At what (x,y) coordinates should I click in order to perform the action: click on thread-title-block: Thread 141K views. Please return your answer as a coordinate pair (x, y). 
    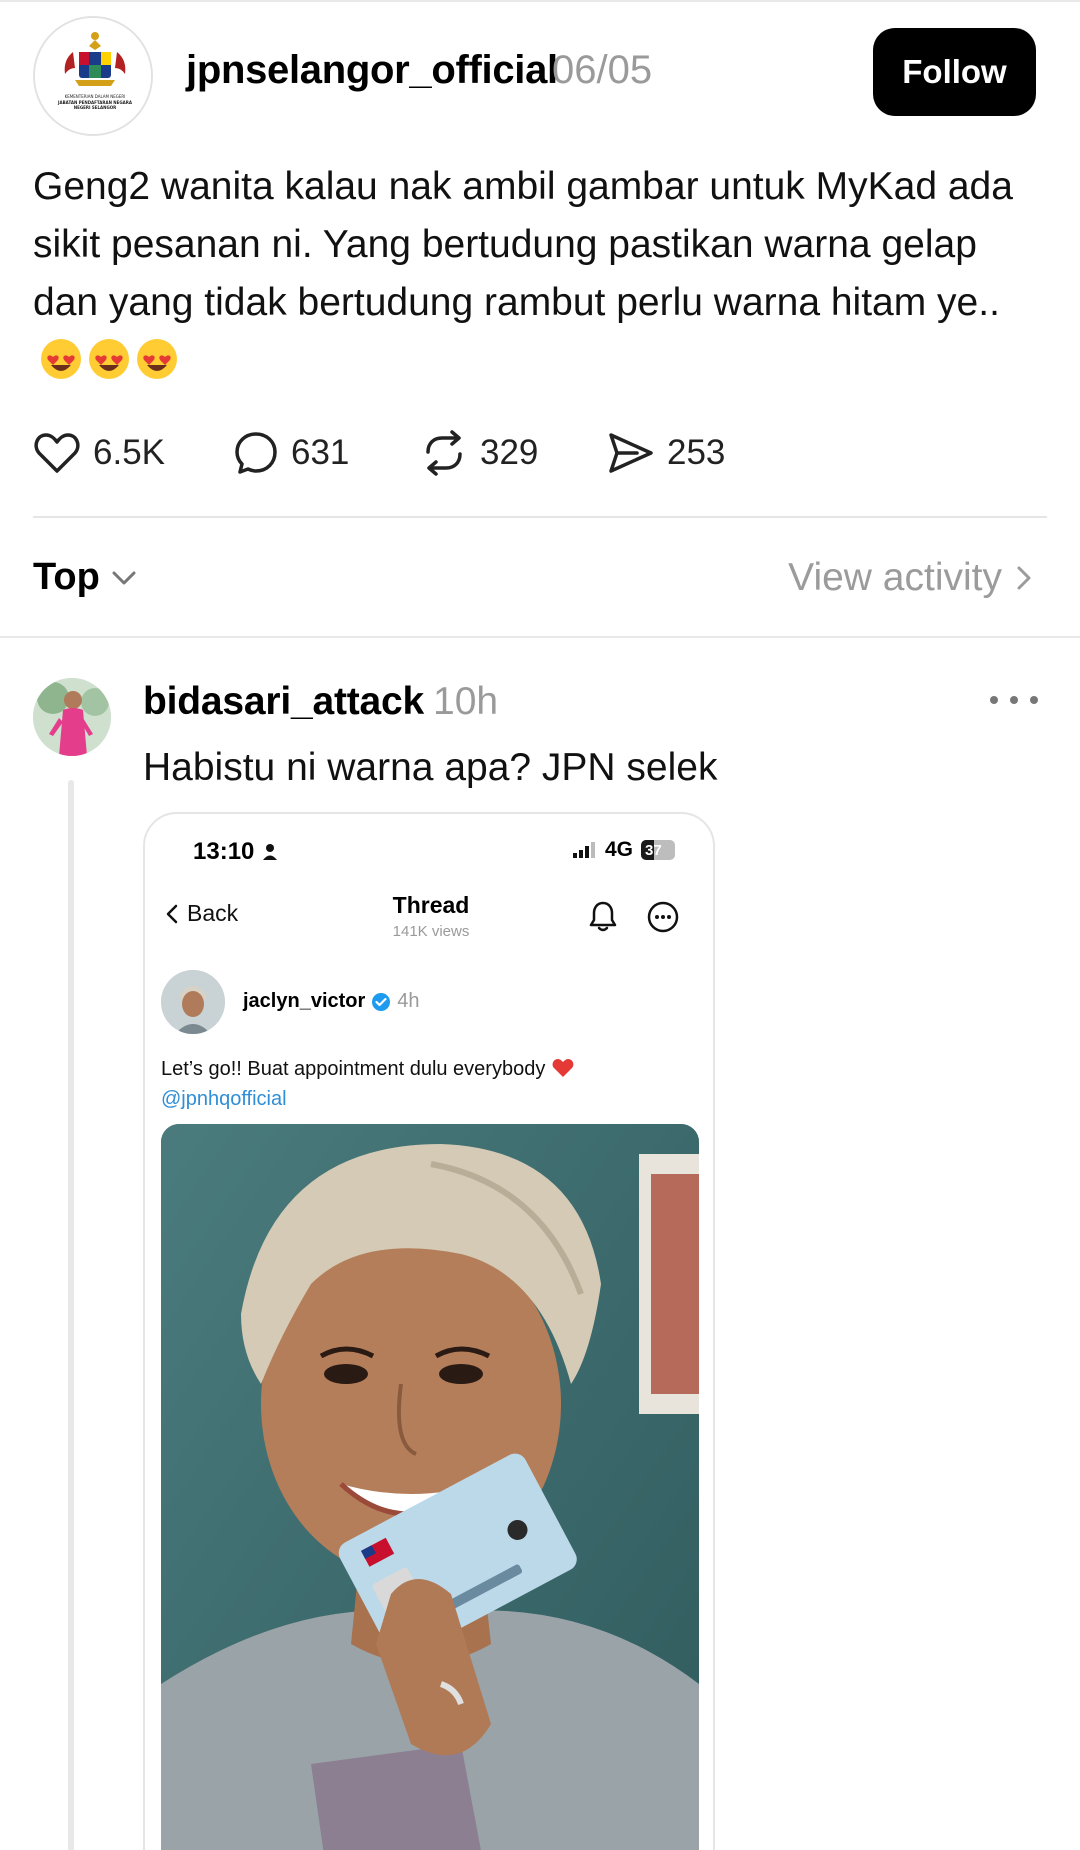
    Looking at the image, I should click on (429, 916).